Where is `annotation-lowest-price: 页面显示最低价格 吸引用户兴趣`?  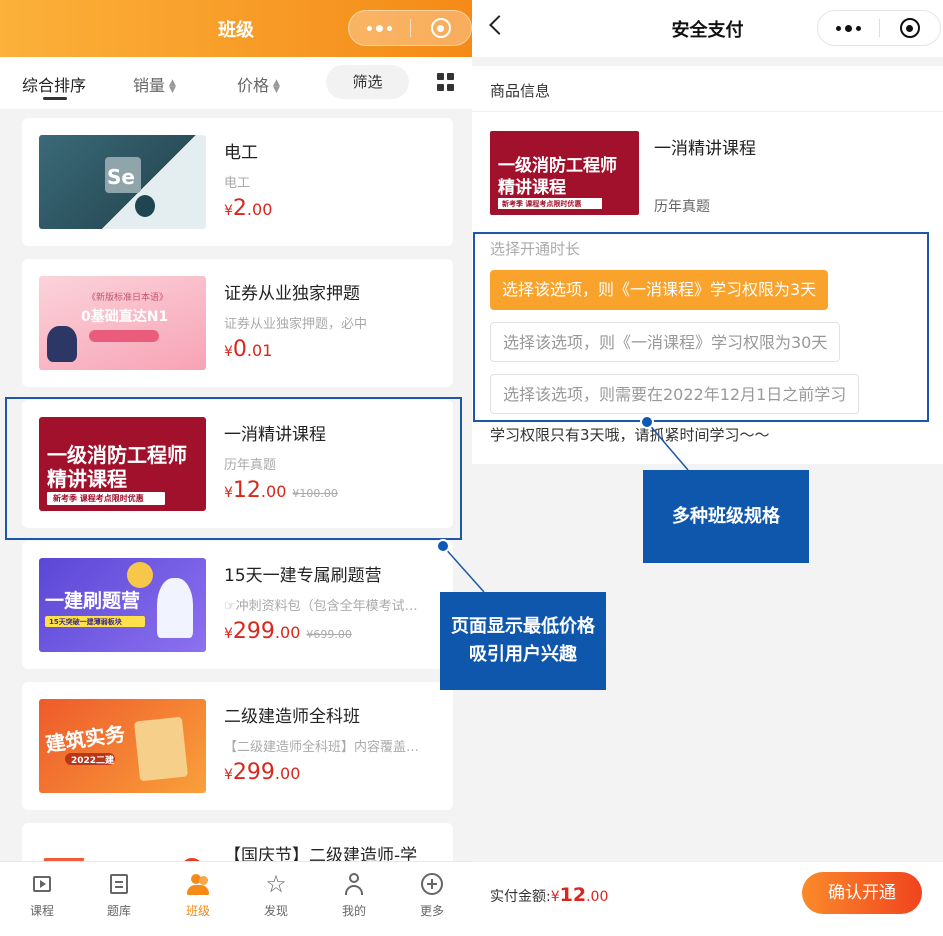
annotation-lowest-price: 页面显示最低价格 吸引用户兴趣 is located at coordinates (523, 641).